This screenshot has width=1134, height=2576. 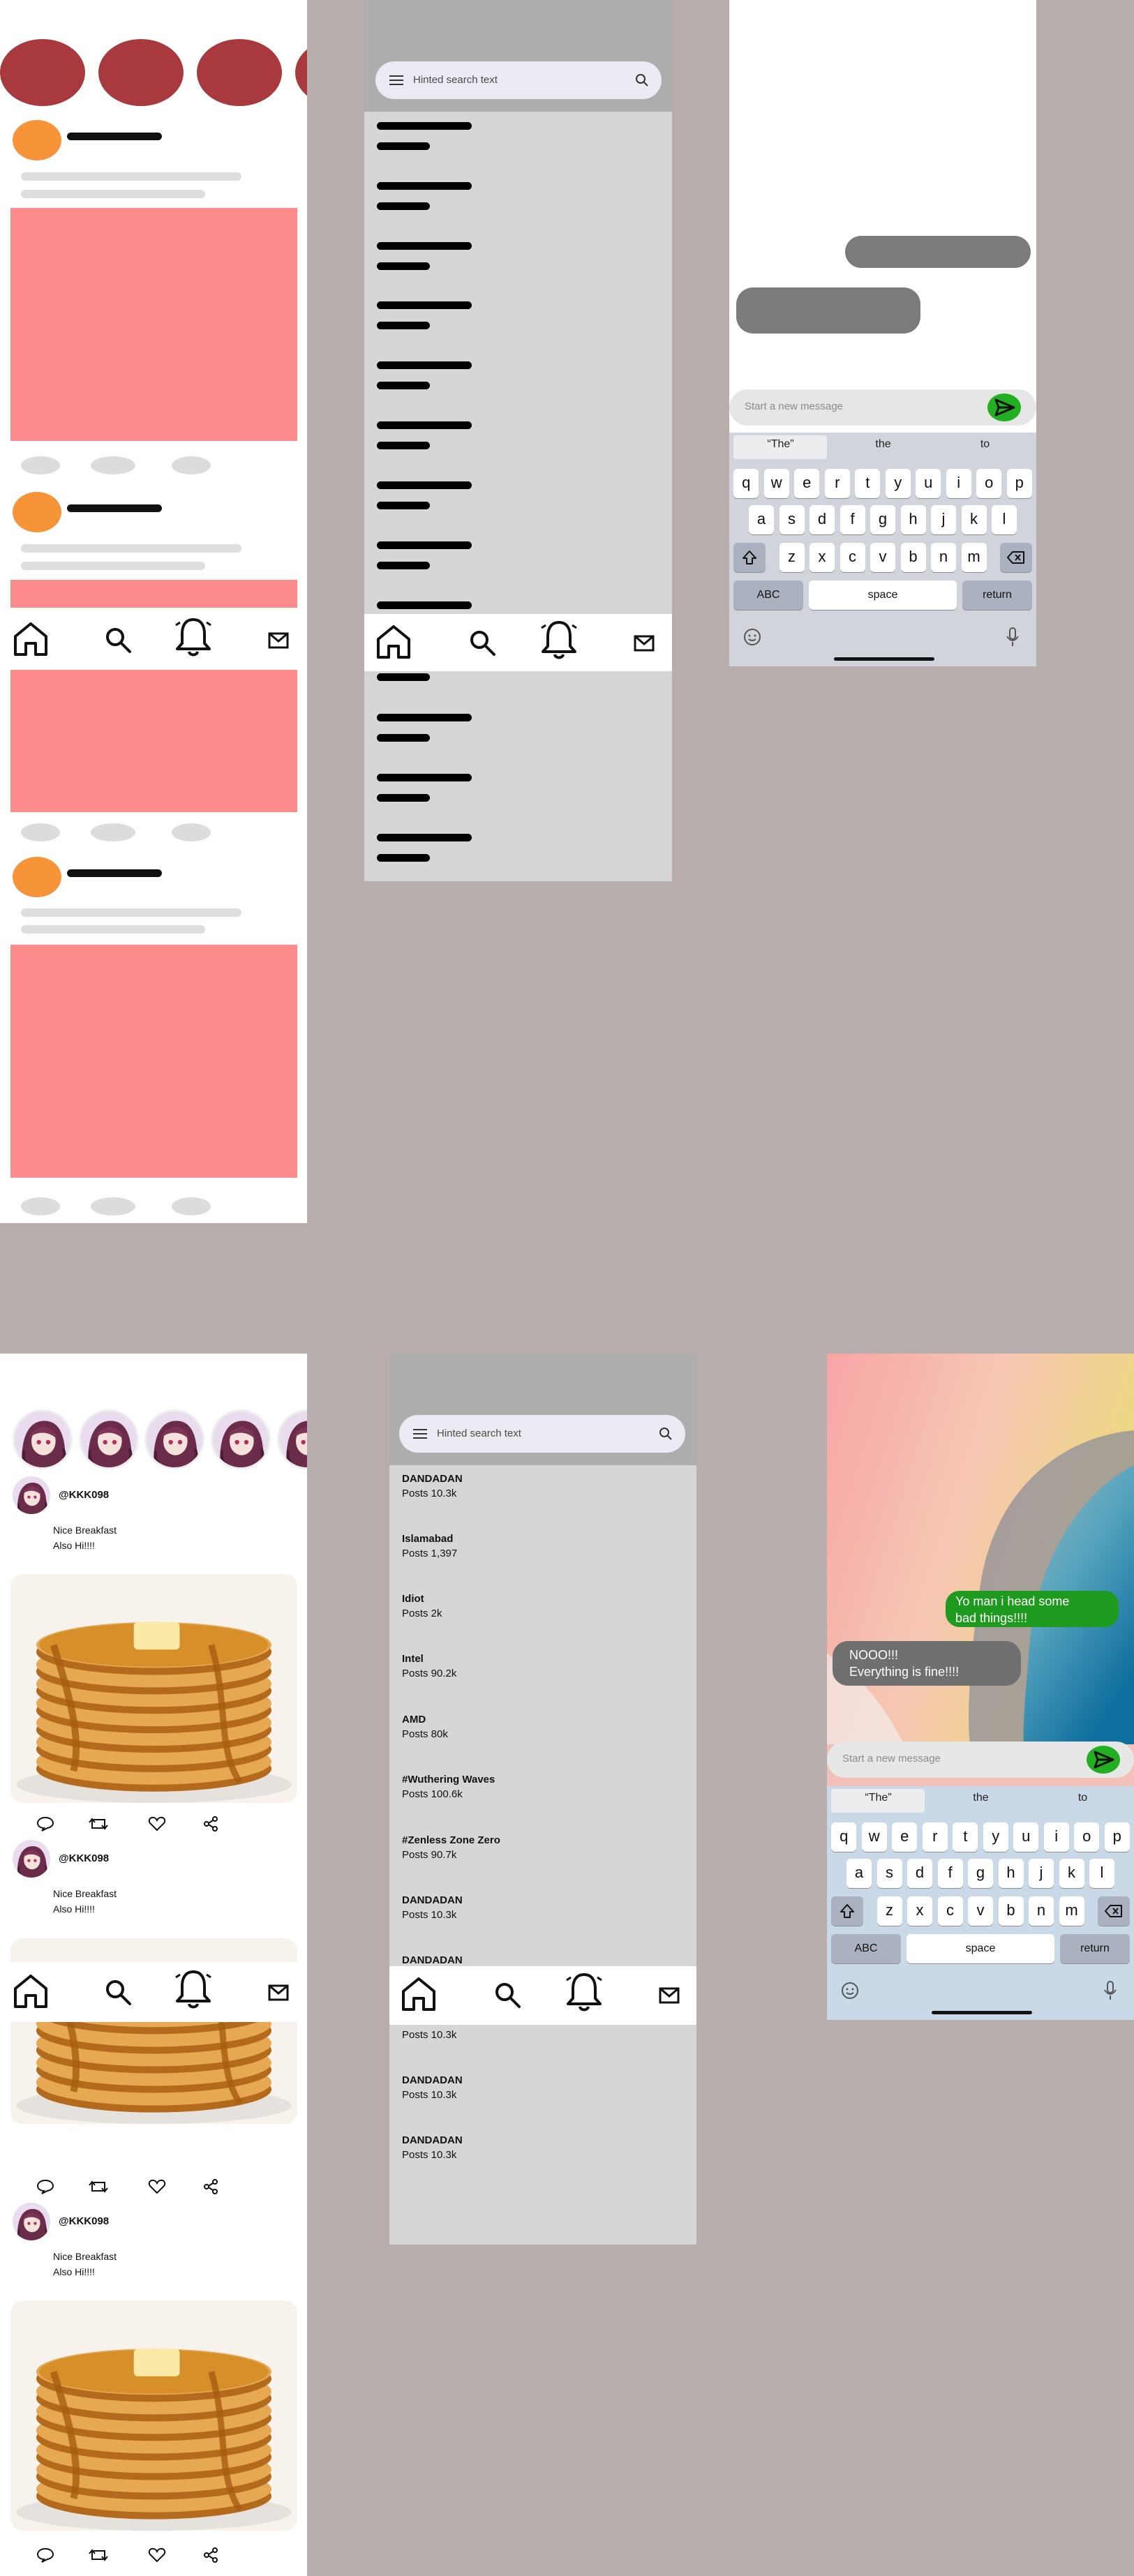 I want to click on suggestion-item: the, so click(x=883, y=444).